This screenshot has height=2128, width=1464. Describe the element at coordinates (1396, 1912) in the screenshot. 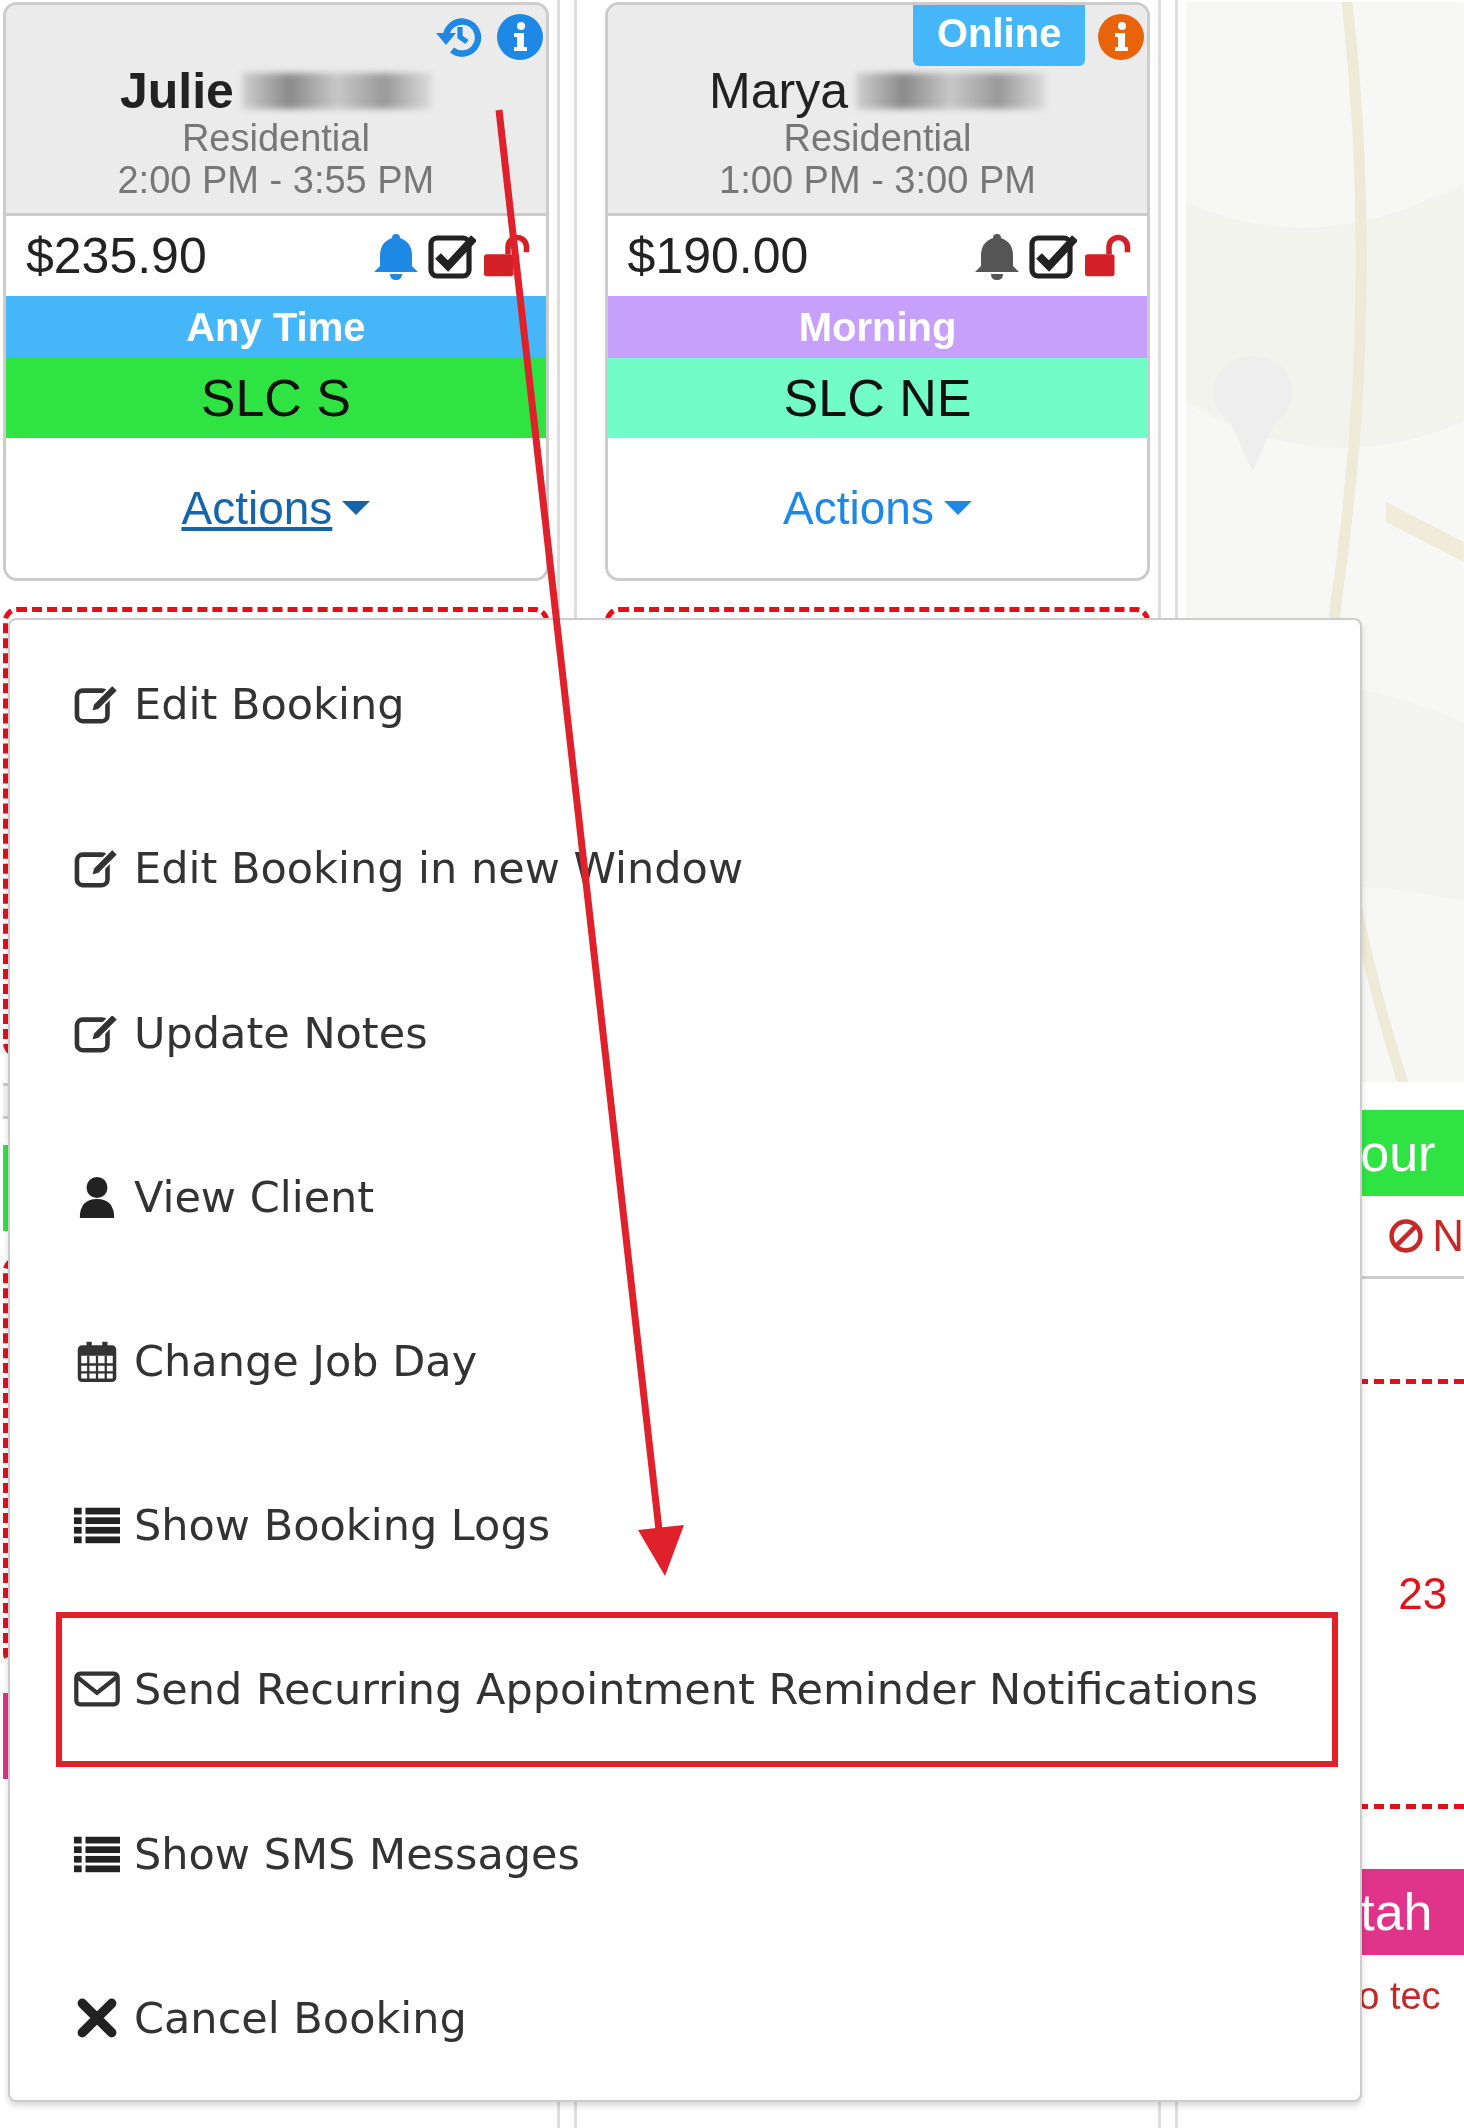

I see `zone-label: tah` at that location.